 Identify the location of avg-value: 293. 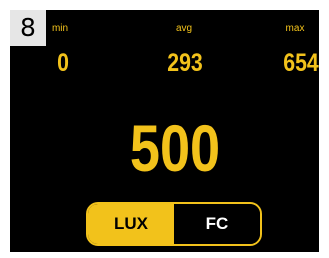
(185, 63).